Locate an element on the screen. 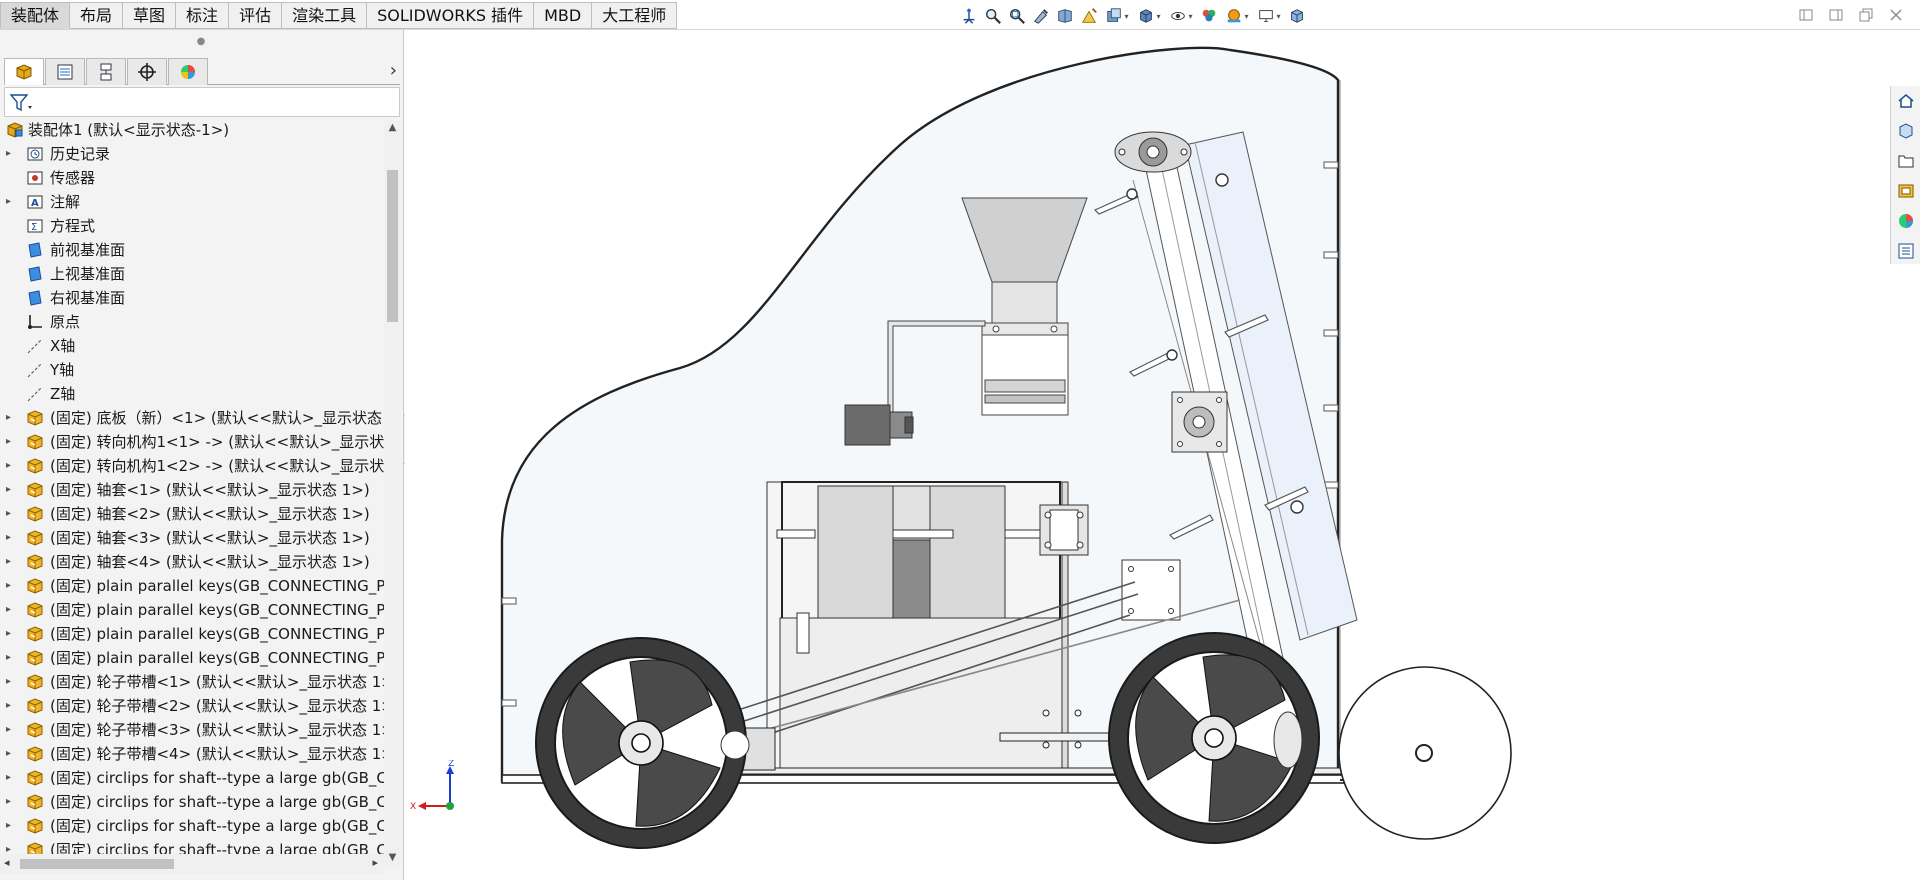 The image size is (1920, 880). tree-item: 上视基准面 is located at coordinates (192, 274).